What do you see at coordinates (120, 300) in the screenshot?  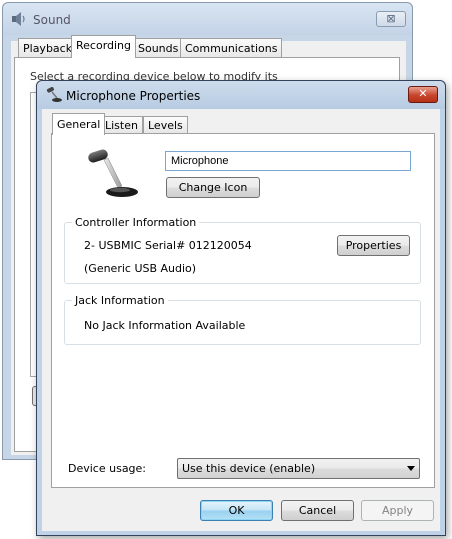 I see `jack-information-title: Jack Information` at bounding box center [120, 300].